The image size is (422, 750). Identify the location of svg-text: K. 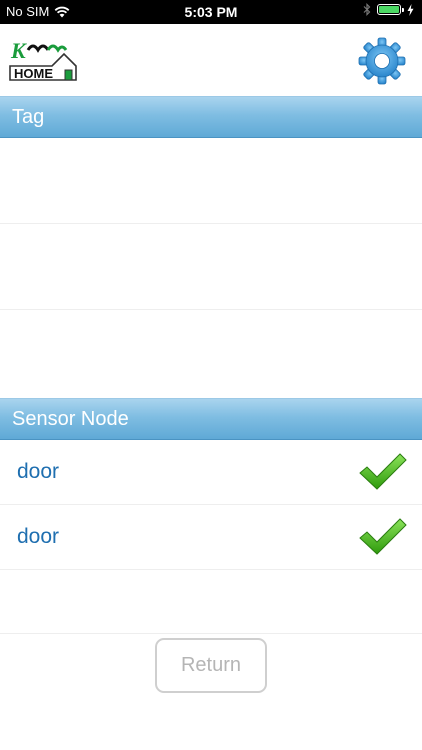
(18, 50).